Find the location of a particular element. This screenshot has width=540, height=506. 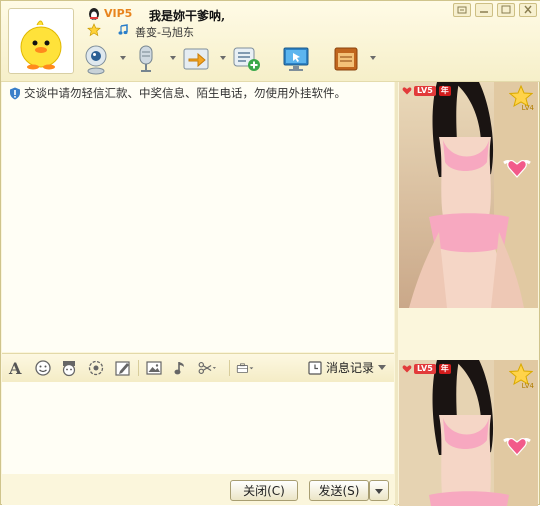

doodle-icon is located at coordinates (123, 368).